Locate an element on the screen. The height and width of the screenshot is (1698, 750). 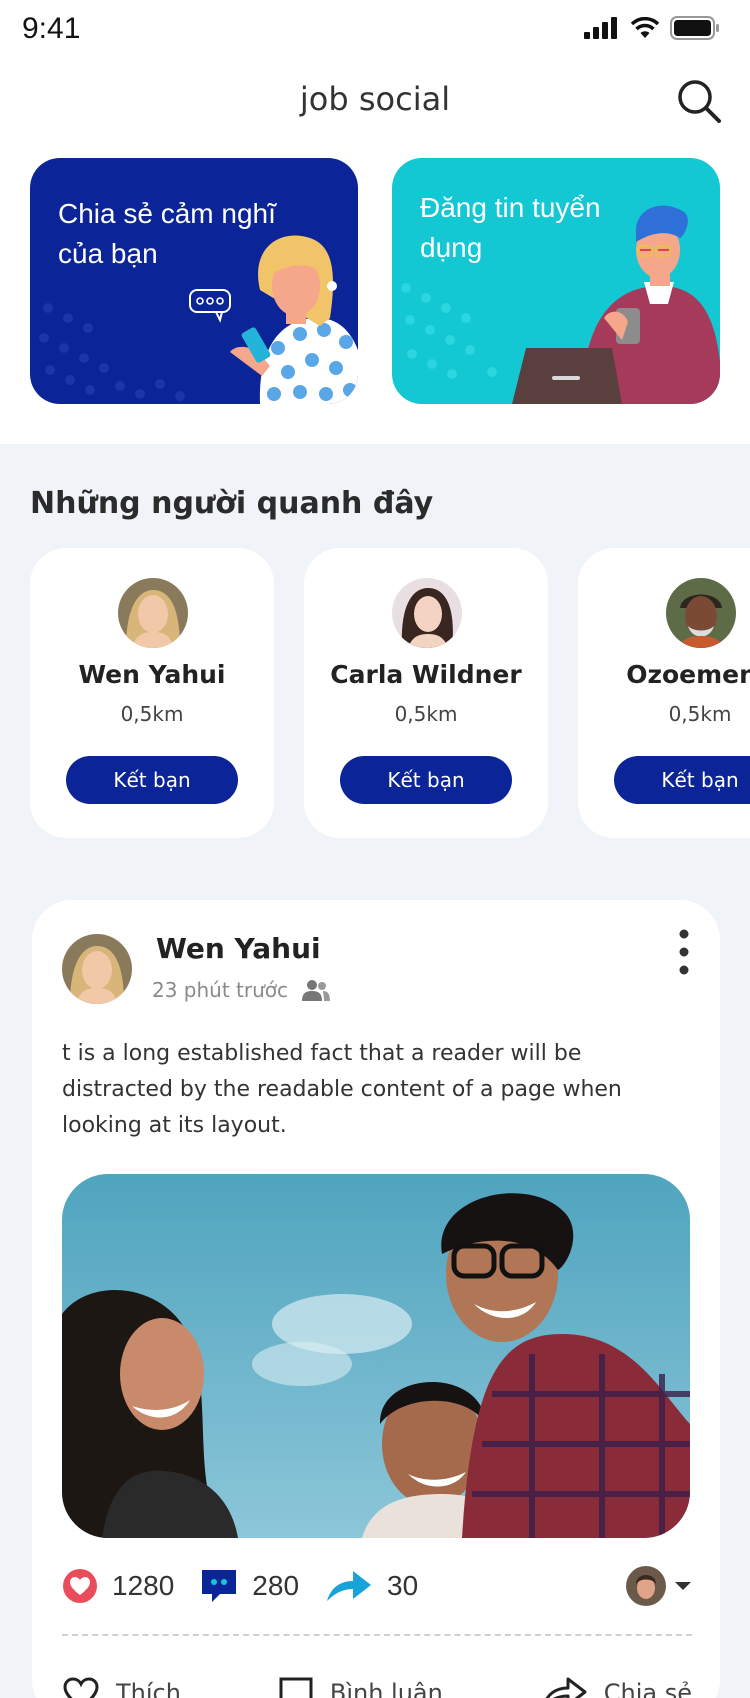
person-card: Ozoemena 0,5km Kết bạn is located at coordinates (664, 693).